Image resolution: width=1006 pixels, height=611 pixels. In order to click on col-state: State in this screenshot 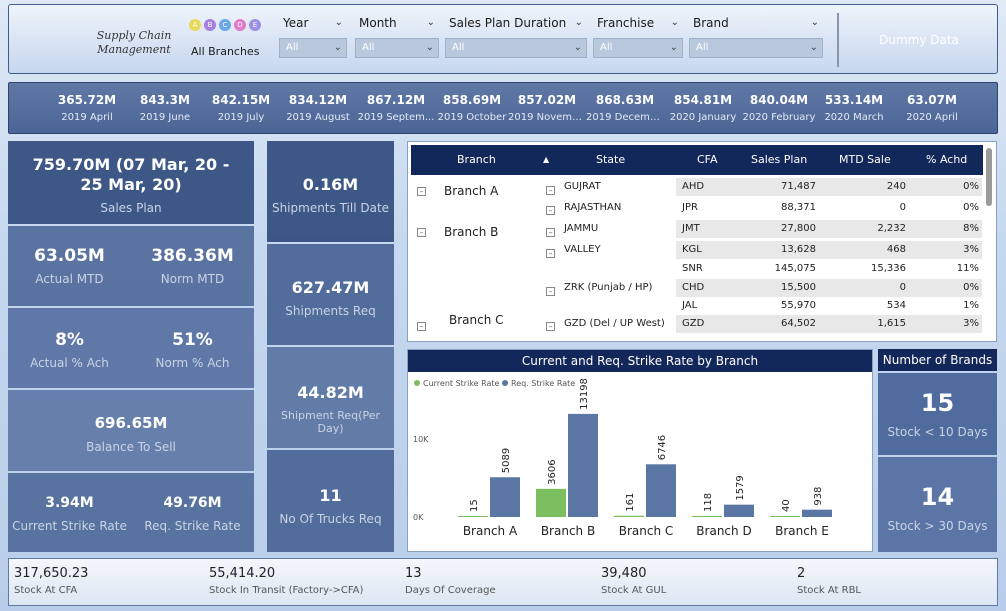, I will do `click(610, 160)`.